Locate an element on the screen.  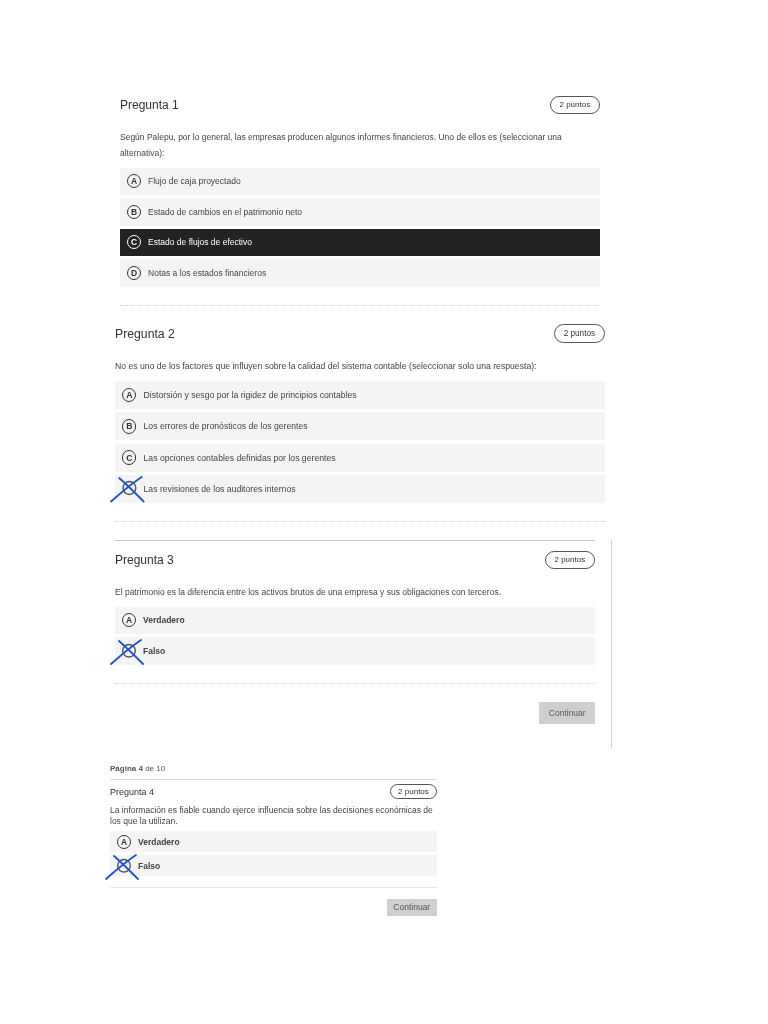
answer-option: C Estado de flujos de efectivo is located at coordinates (360, 242).